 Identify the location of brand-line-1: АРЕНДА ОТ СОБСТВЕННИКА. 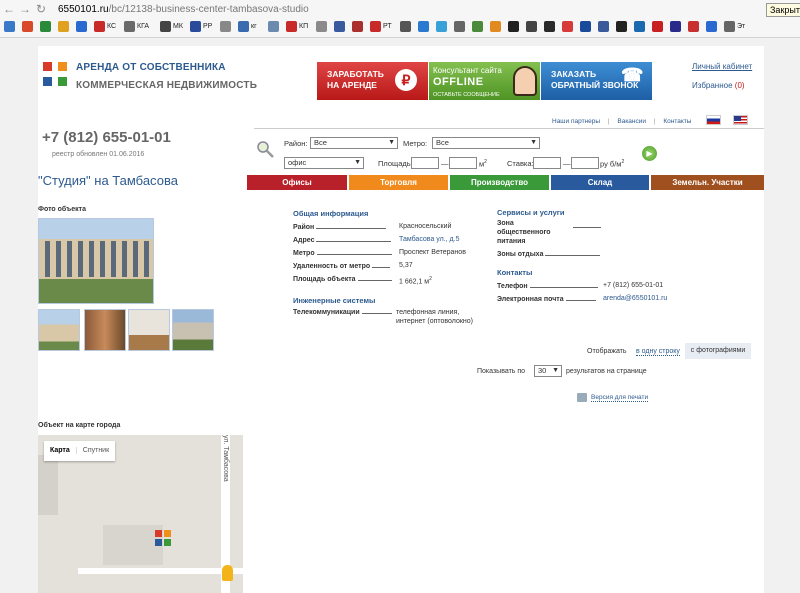
(151, 67).